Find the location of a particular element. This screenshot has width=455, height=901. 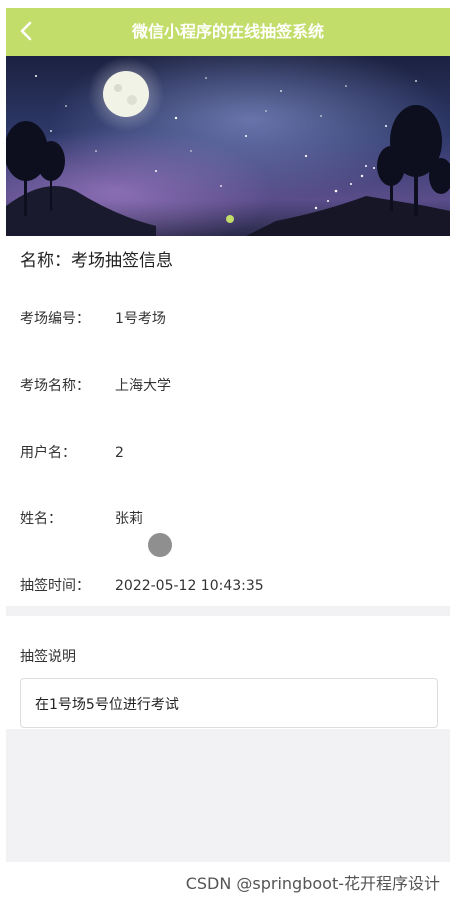

draw-description-section: 抽签说明 在1号场5号位进行考试 is located at coordinates (228, 672).